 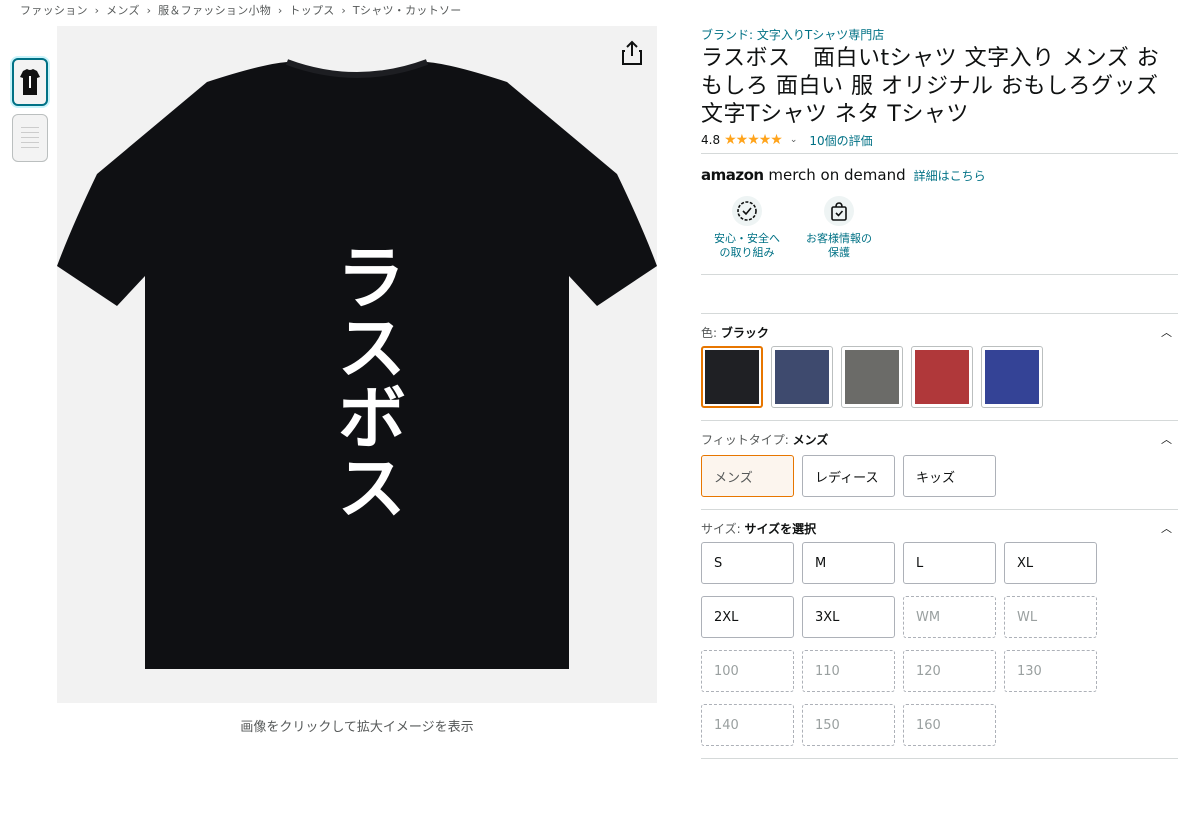 I want to click on swatch-navy, so click(x=802, y=377).